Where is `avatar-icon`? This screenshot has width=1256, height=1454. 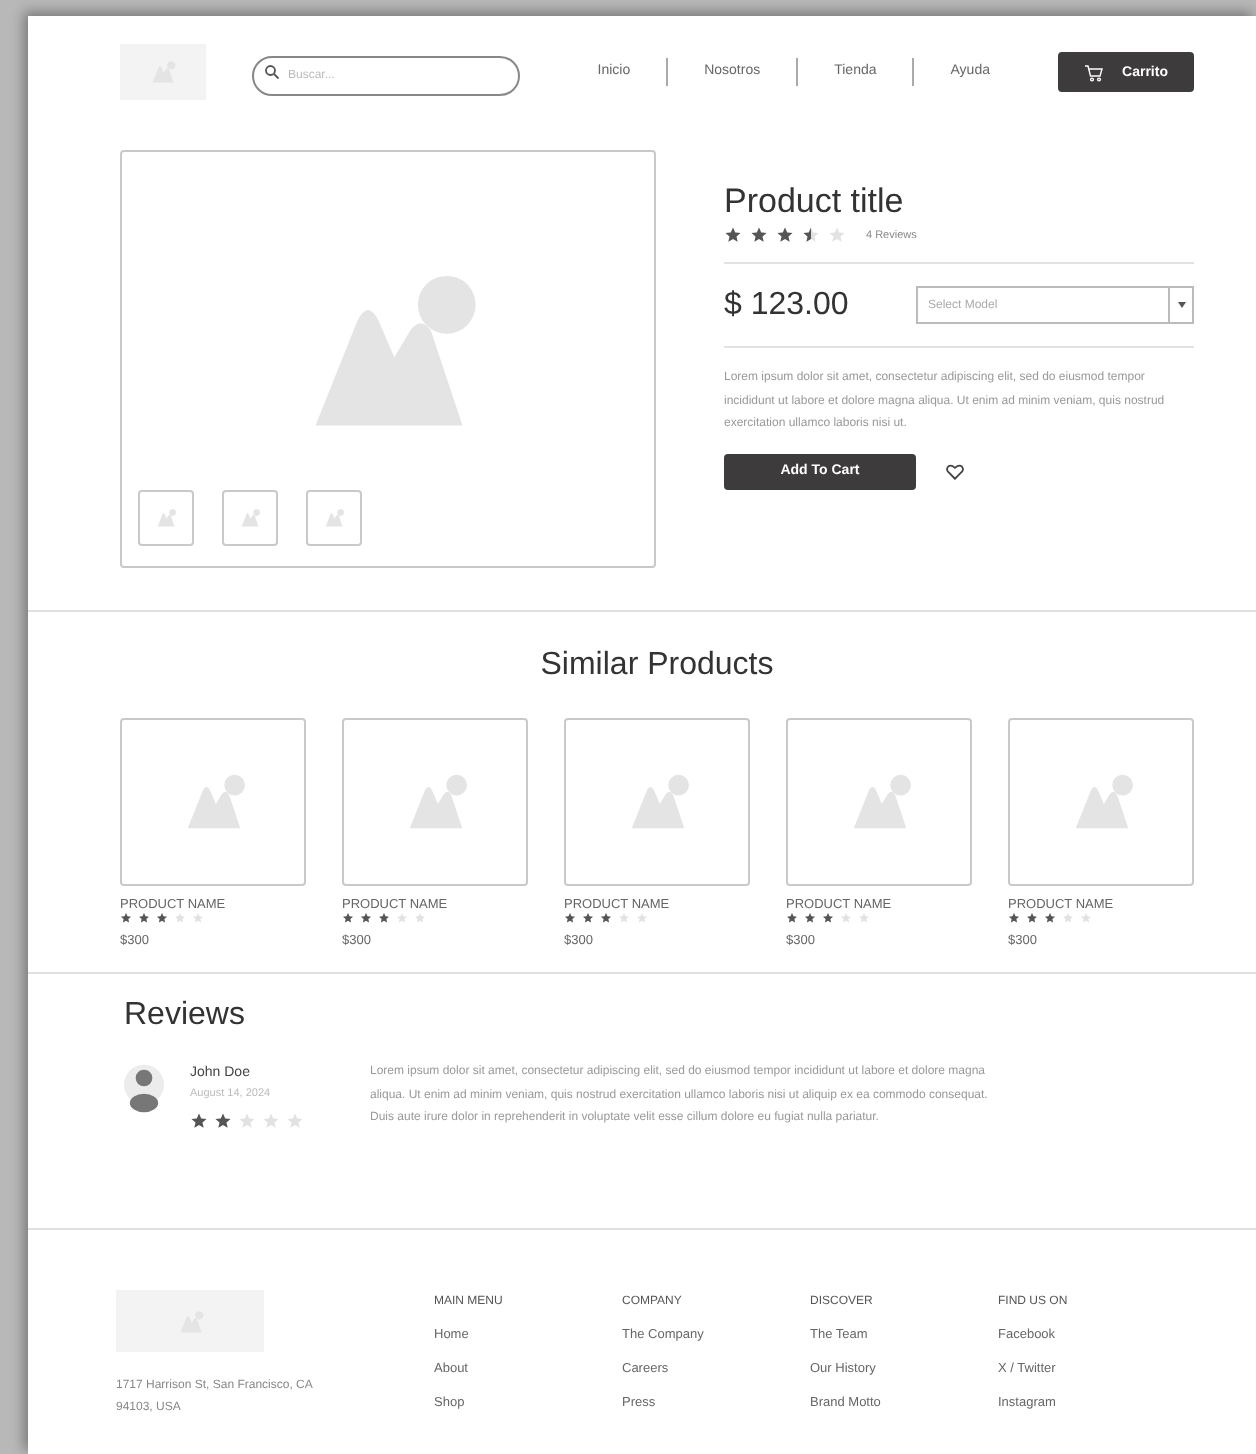 avatar-icon is located at coordinates (144, 1088).